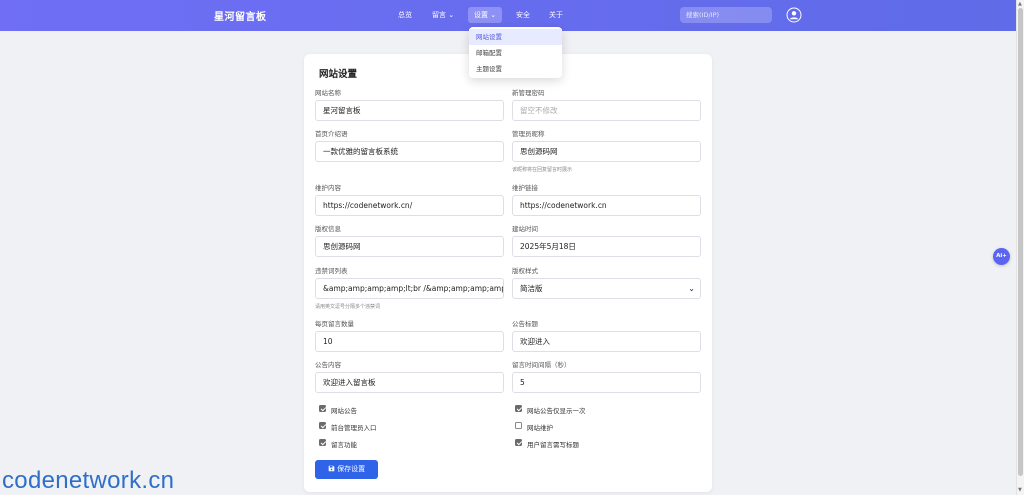 This screenshot has width=1024, height=495. I want to click on site-name-input: 星河留言板, so click(409, 110).